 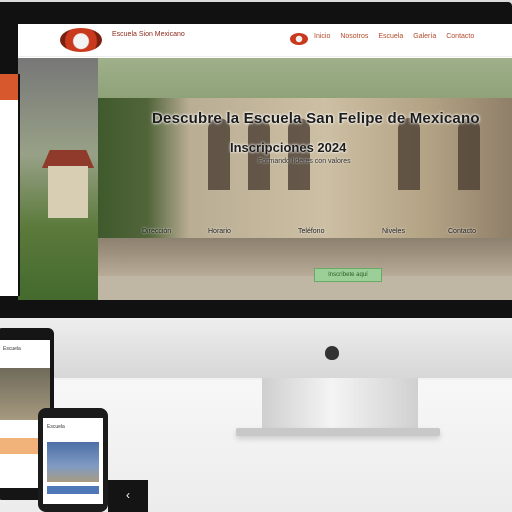 I want to click on side-photo, so click(x=58, y=179).